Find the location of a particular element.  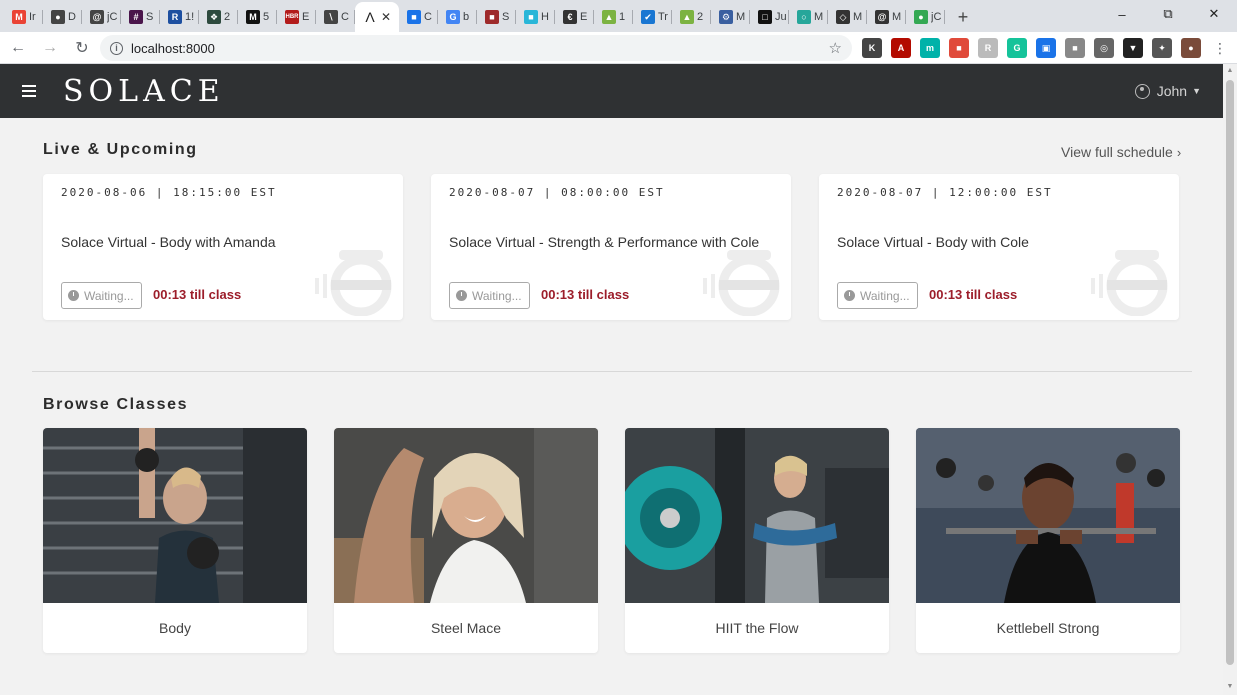

tab-favicon-icon: R is located at coordinates (175, 17).